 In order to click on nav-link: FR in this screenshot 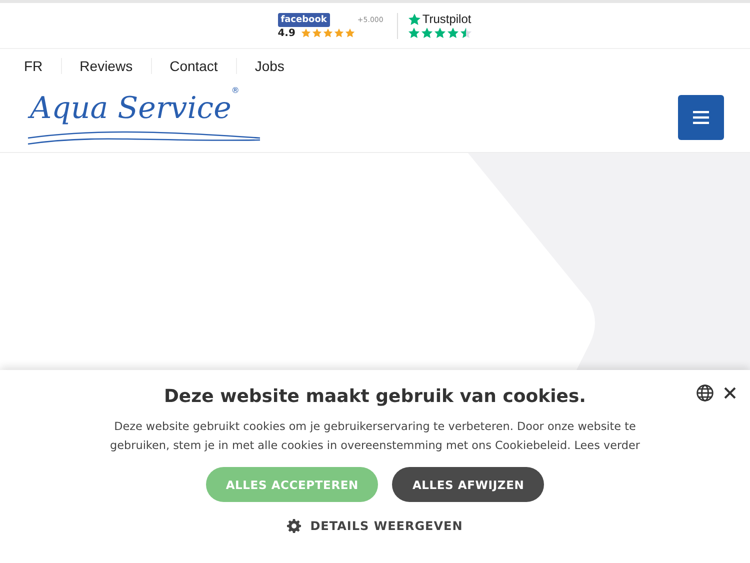, I will do `click(33, 66)`.